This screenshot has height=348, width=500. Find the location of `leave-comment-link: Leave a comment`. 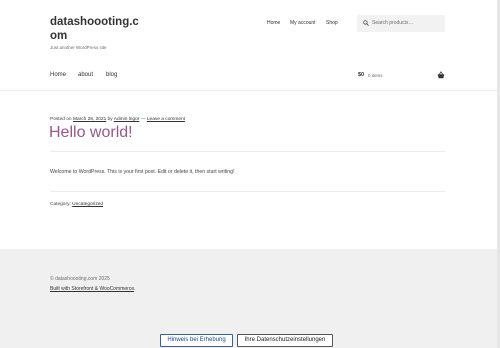

leave-comment-link: Leave a comment is located at coordinates (166, 119).